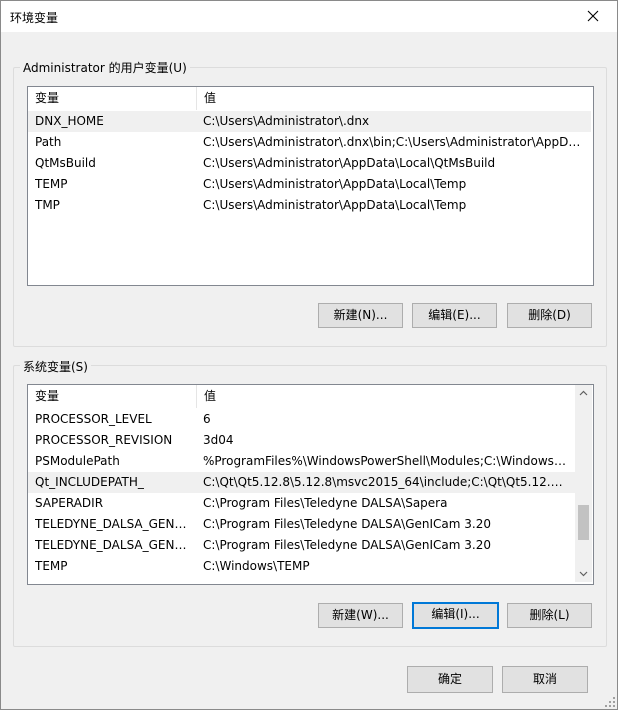 The height and width of the screenshot is (710, 618). I want to click on variable-name: TMP, so click(47, 205).